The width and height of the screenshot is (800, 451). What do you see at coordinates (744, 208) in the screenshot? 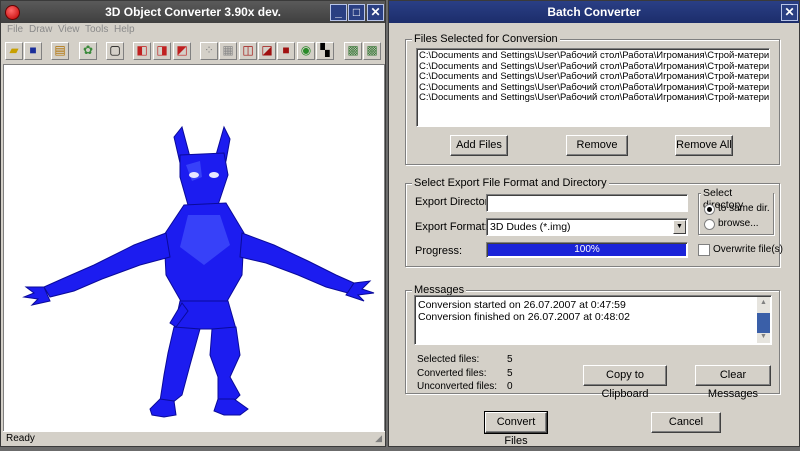
I see `radio-same-dir-label: to same dir.` at bounding box center [744, 208].